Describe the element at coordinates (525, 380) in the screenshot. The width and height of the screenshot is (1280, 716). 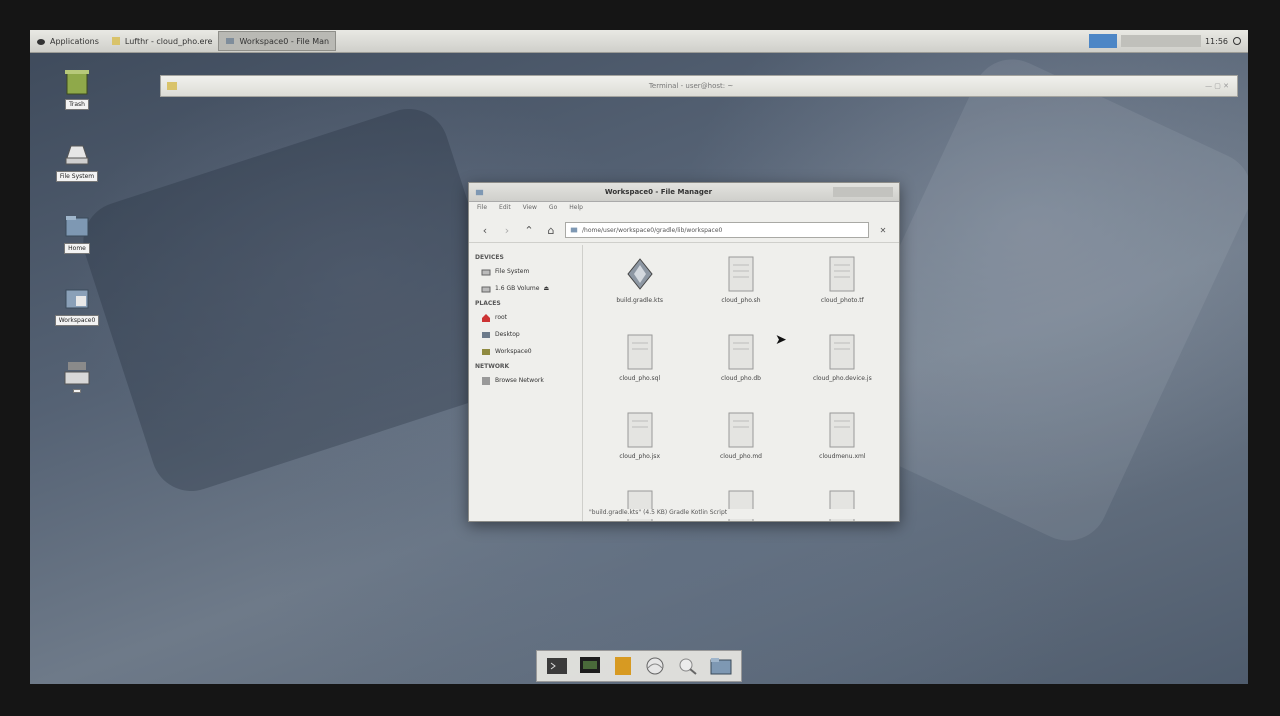
I see `sidebar-item-browse-network: Browse Network` at that location.